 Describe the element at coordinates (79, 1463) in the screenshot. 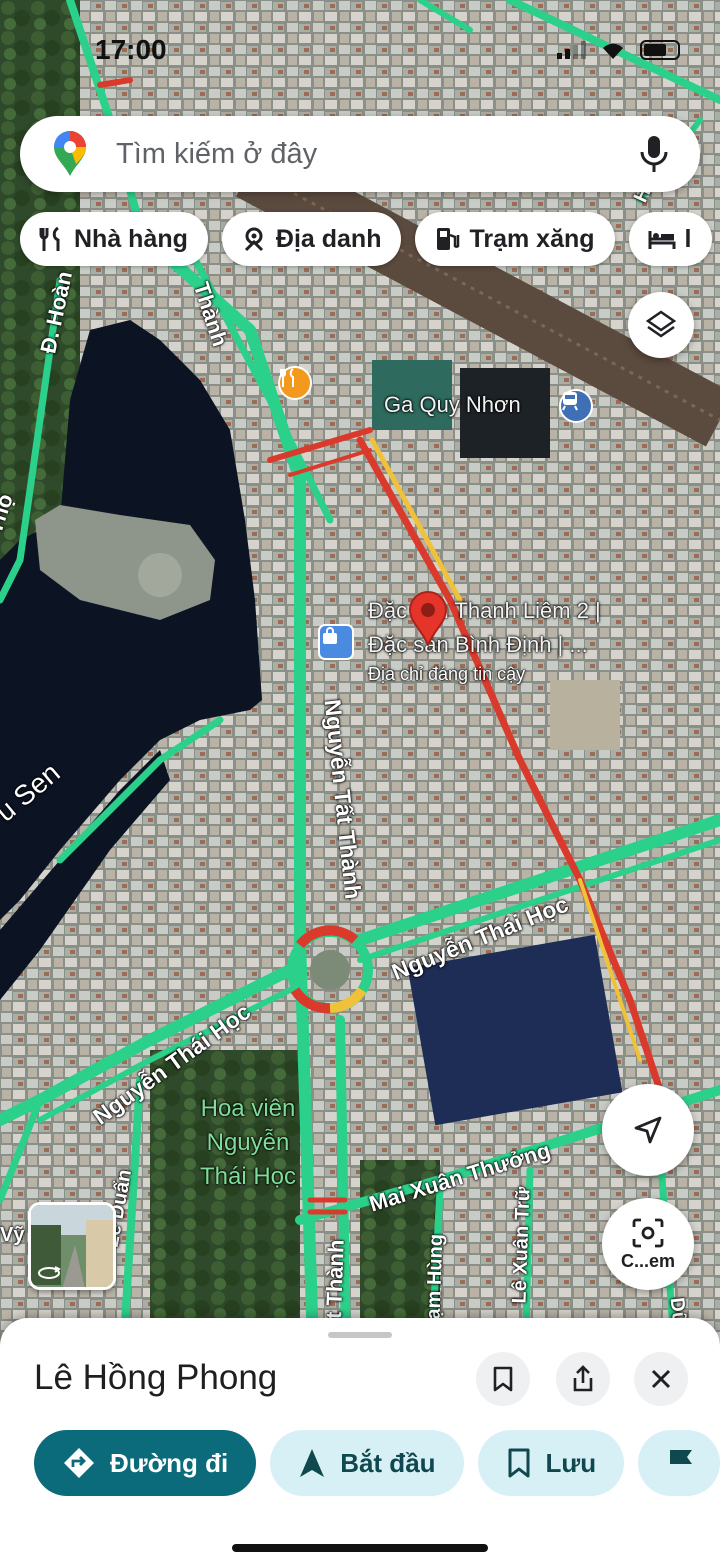

I see `directions-icon` at that location.